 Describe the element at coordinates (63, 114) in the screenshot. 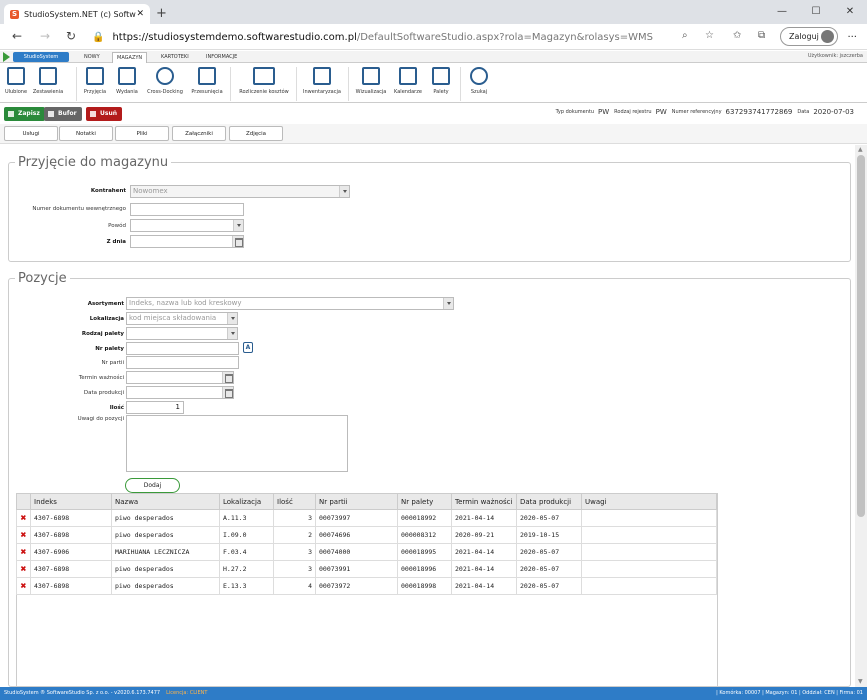

I see `buffer-button: Bufor` at that location.